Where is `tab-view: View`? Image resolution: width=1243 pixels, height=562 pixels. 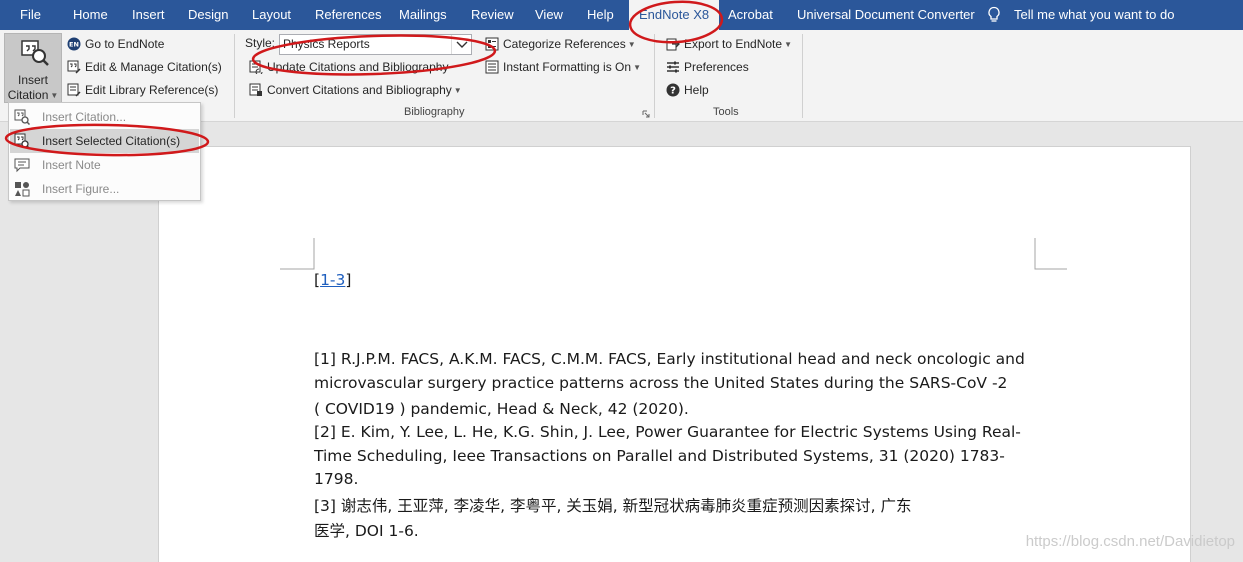 tab-view: View is located at coordinates (549, 15).